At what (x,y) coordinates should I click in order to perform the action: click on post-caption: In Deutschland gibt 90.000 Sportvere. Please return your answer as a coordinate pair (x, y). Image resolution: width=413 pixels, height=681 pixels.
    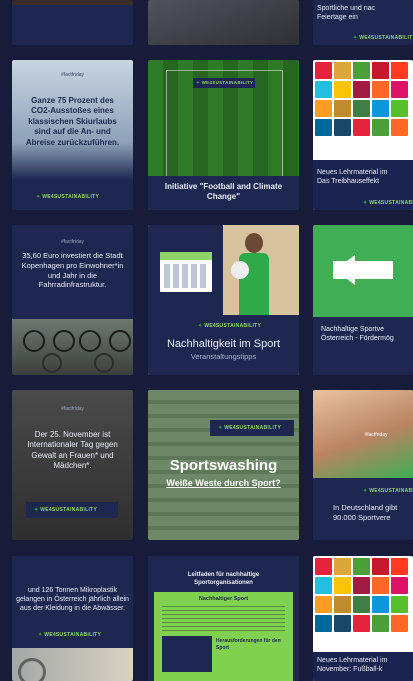
    Looking at the image, I should click on (365, 512).